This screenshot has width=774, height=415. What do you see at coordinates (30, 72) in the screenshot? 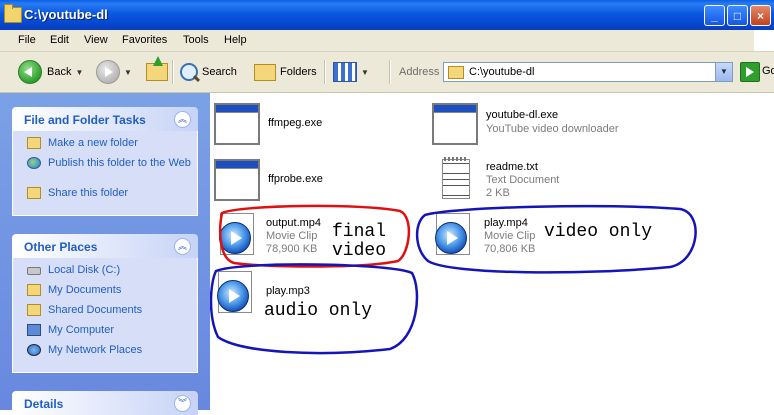
I see `back-arrow-icon` at bounding box center [30, 72].